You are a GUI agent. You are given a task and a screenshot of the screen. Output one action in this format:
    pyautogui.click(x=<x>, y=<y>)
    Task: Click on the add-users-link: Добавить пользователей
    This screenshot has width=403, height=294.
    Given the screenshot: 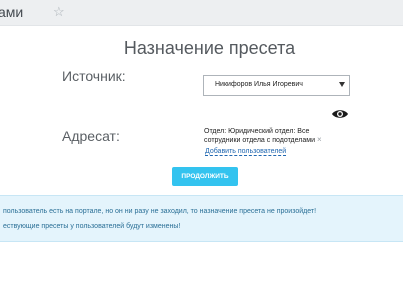 What is the action you would take?
    pyautogui.click(x=246, y=152)
    